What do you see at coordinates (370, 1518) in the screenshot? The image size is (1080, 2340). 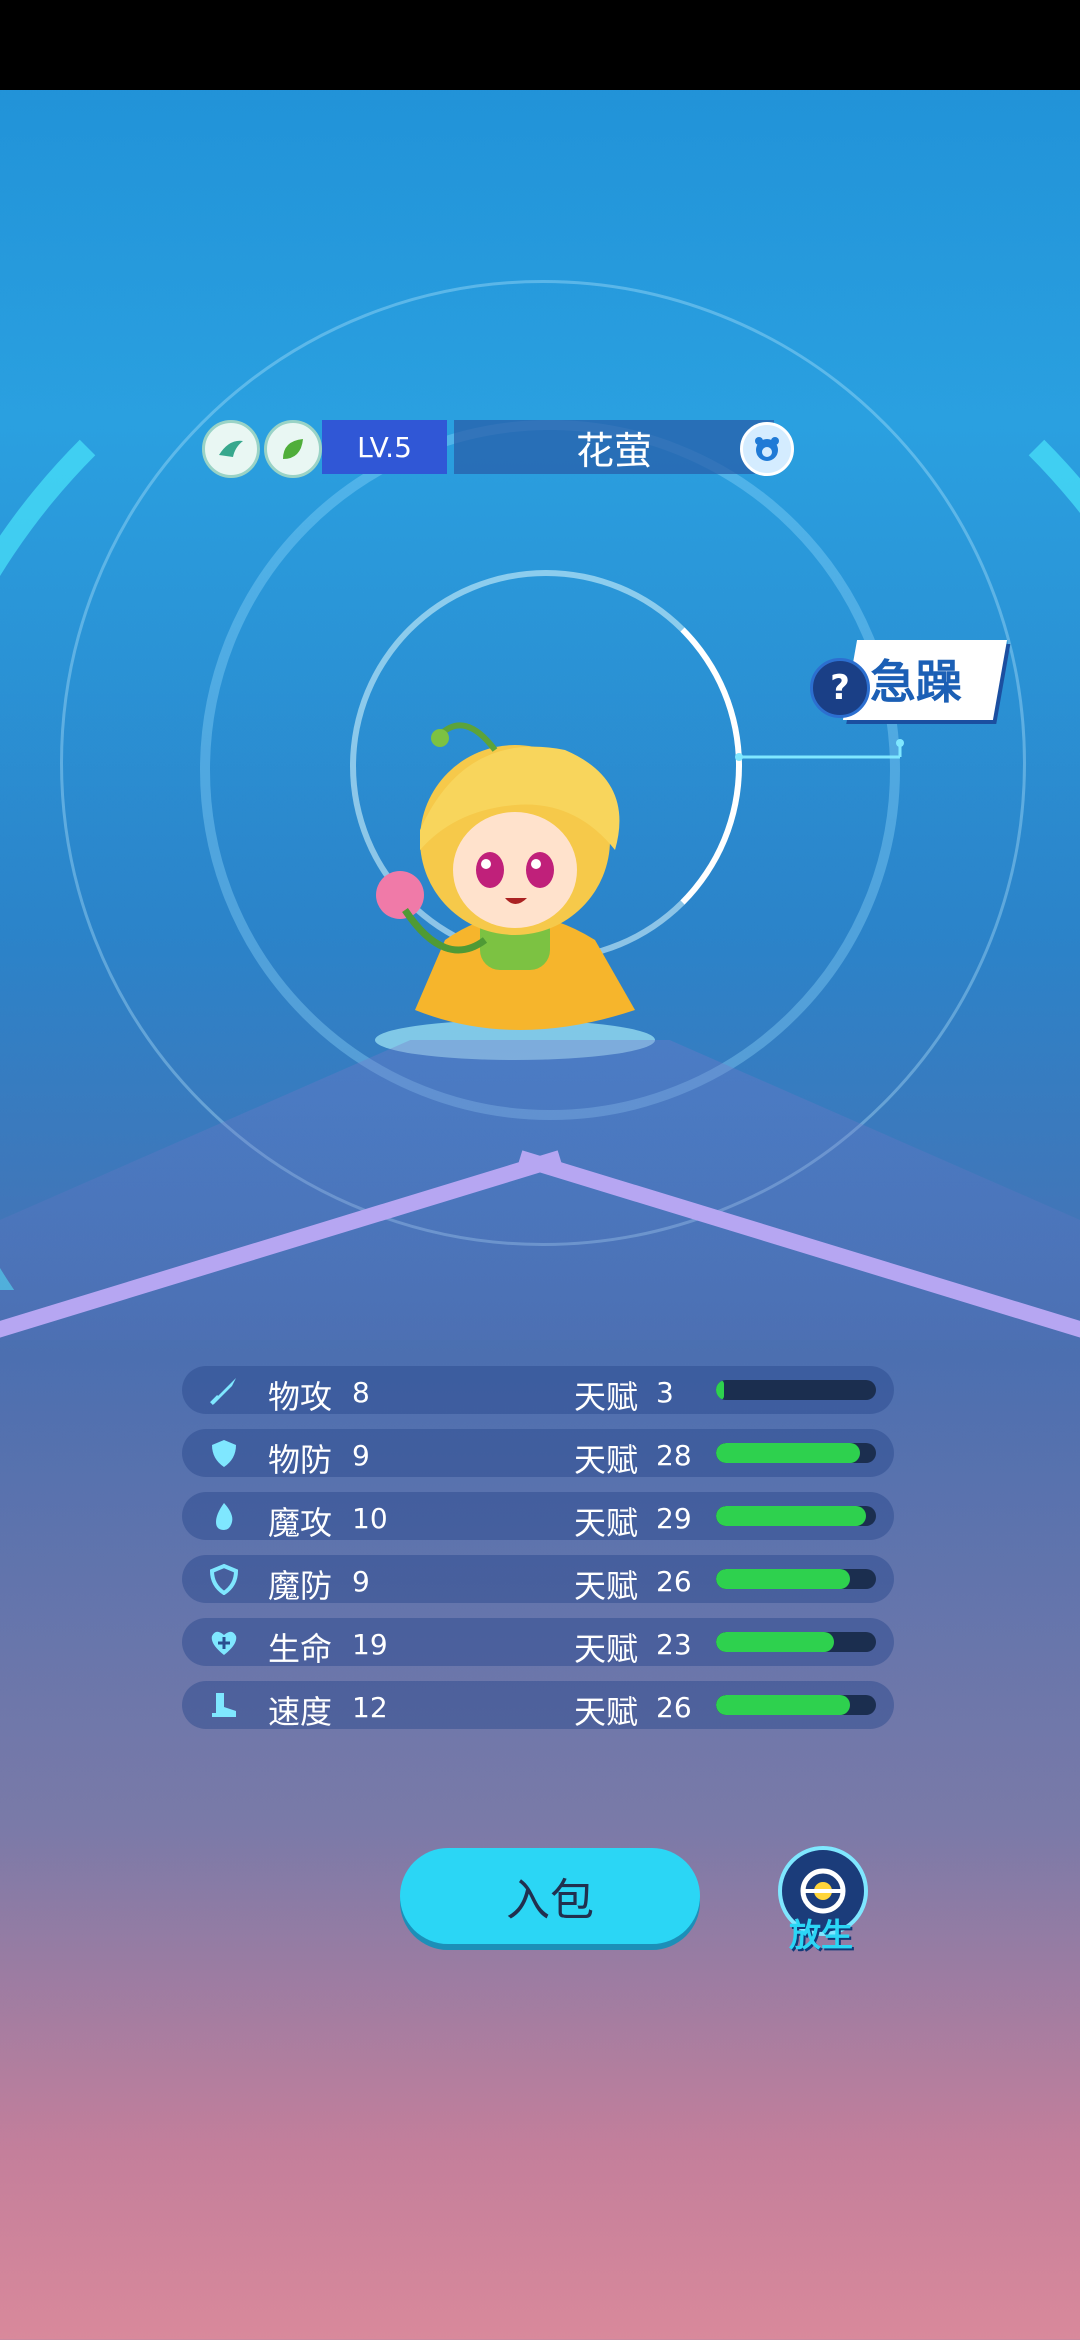 I see `stat-value: 10` at bounding box center [370, 1518].